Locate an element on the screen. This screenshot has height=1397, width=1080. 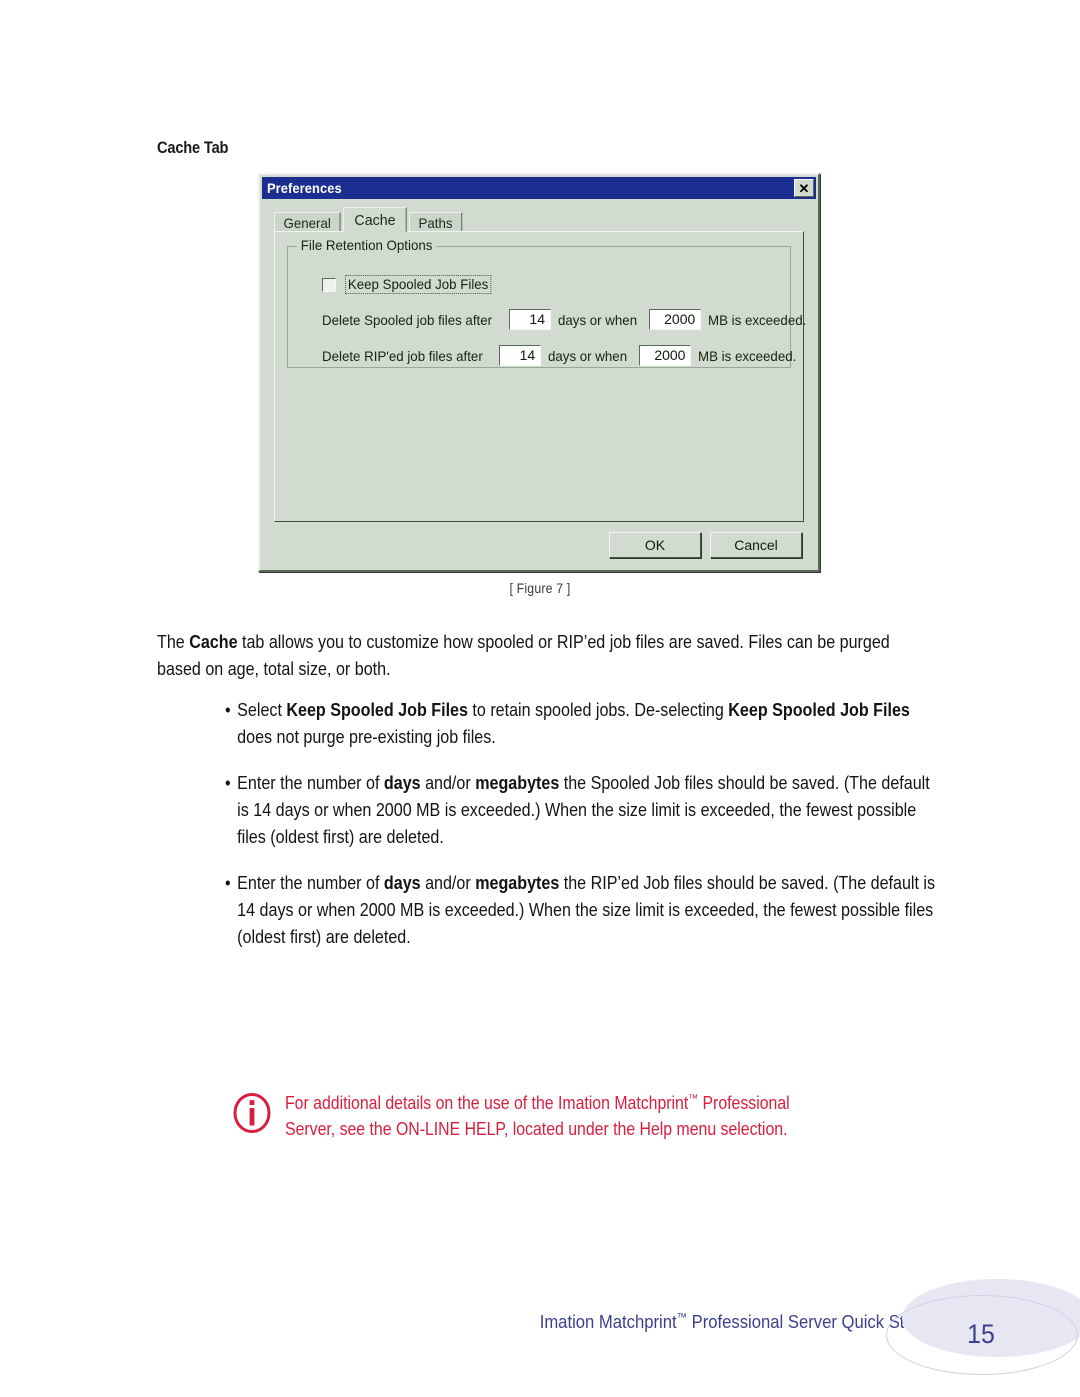
ok-button: OK is located at coordinates (655, 545).